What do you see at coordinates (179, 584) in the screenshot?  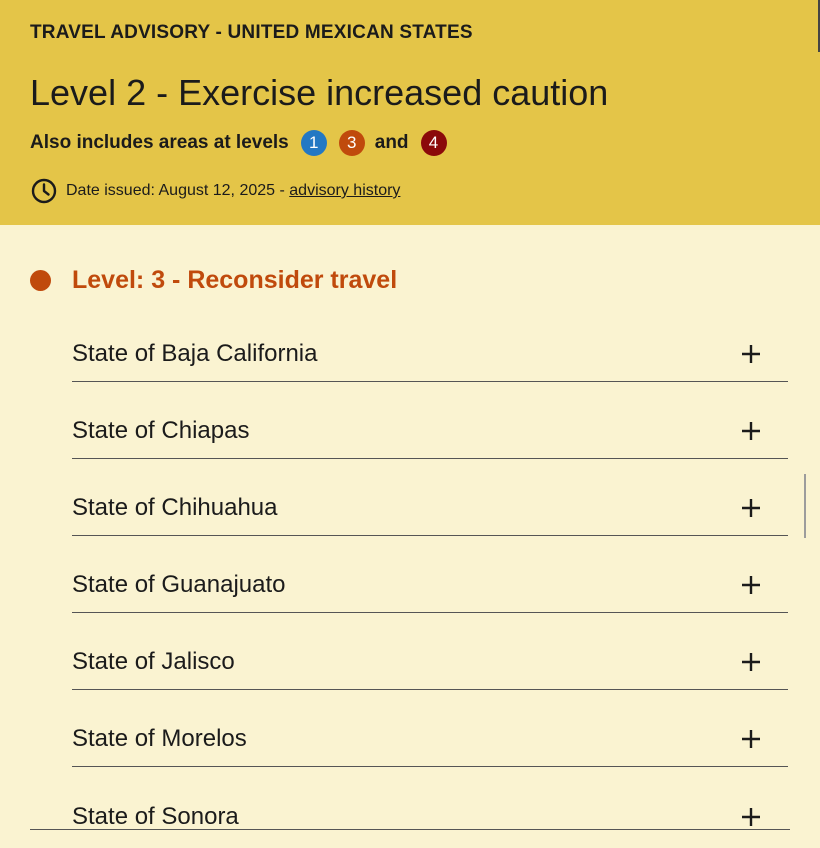 I see `accordion-item-label: State of Guanajuato` at bounding box center [179, 584].